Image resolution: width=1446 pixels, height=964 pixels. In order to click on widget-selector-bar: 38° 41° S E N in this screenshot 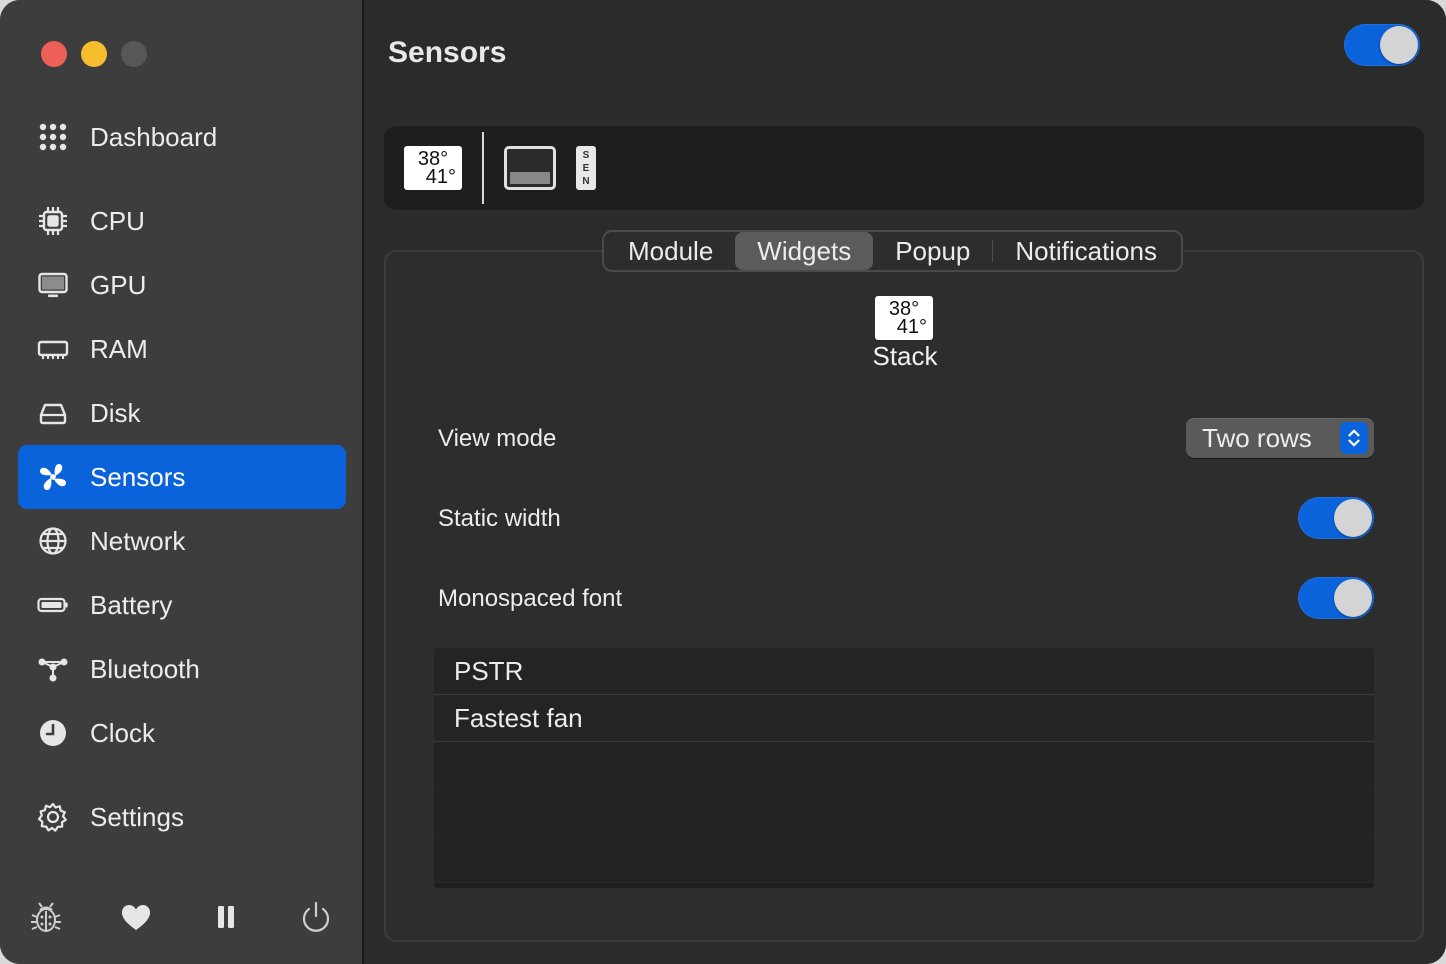, I will do `click(904, 168)`.